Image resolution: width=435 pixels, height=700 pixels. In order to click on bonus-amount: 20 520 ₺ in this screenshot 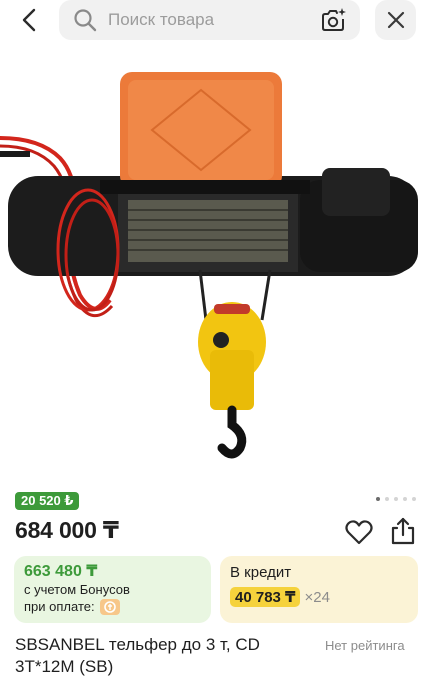, I will do `click(47, 500)`.